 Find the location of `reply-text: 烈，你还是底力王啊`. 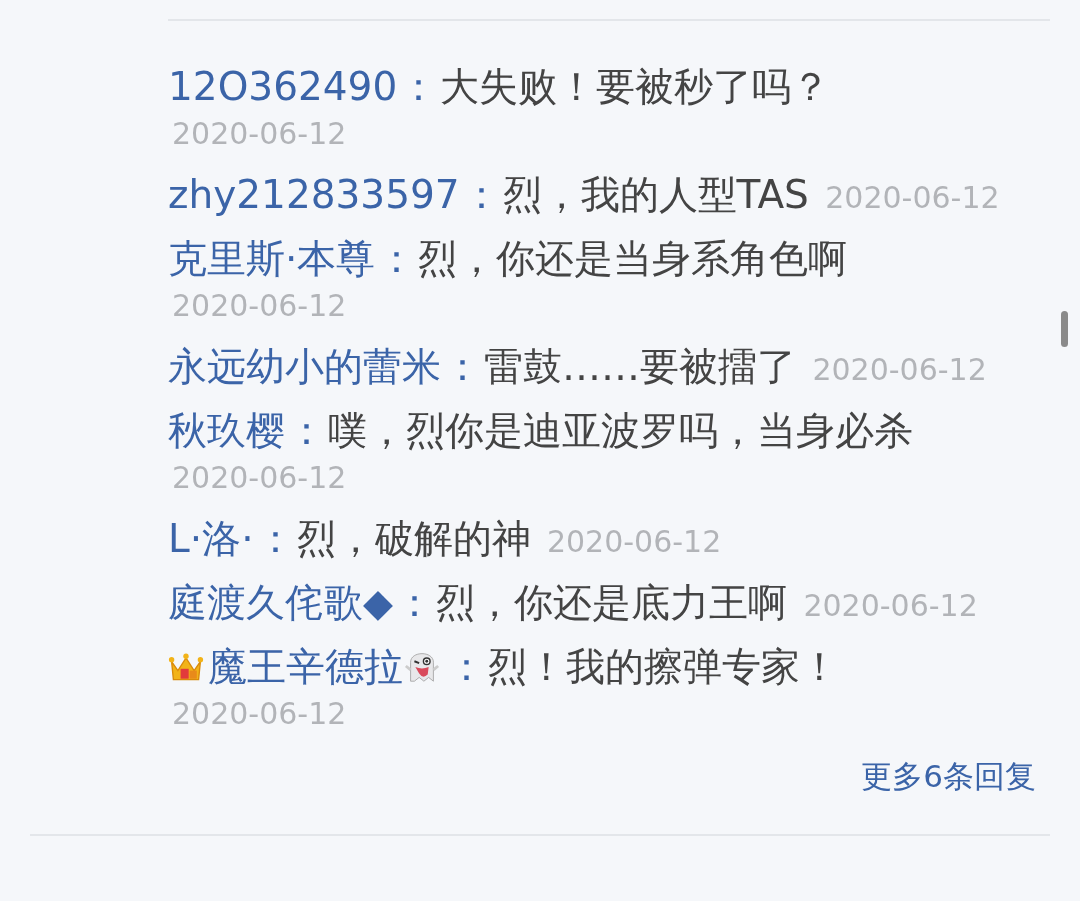

reply-text: 烈，你还是底力王啊 is located at coordinates (611, 602).